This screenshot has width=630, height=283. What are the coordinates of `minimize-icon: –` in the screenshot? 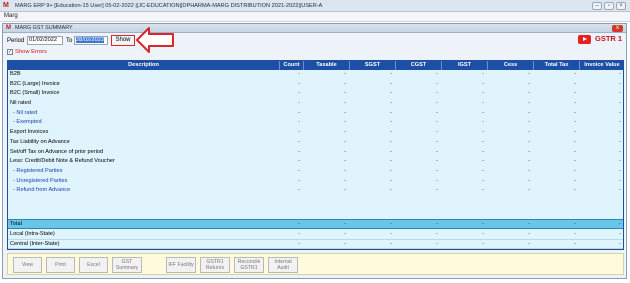 It's located at (597, 6).